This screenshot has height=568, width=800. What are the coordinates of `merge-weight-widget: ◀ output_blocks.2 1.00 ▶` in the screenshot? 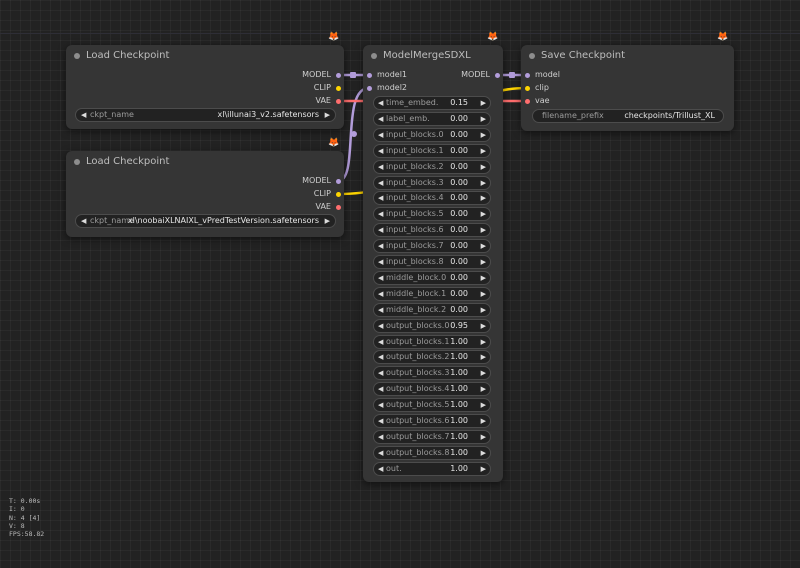 It's located at (432, 357).